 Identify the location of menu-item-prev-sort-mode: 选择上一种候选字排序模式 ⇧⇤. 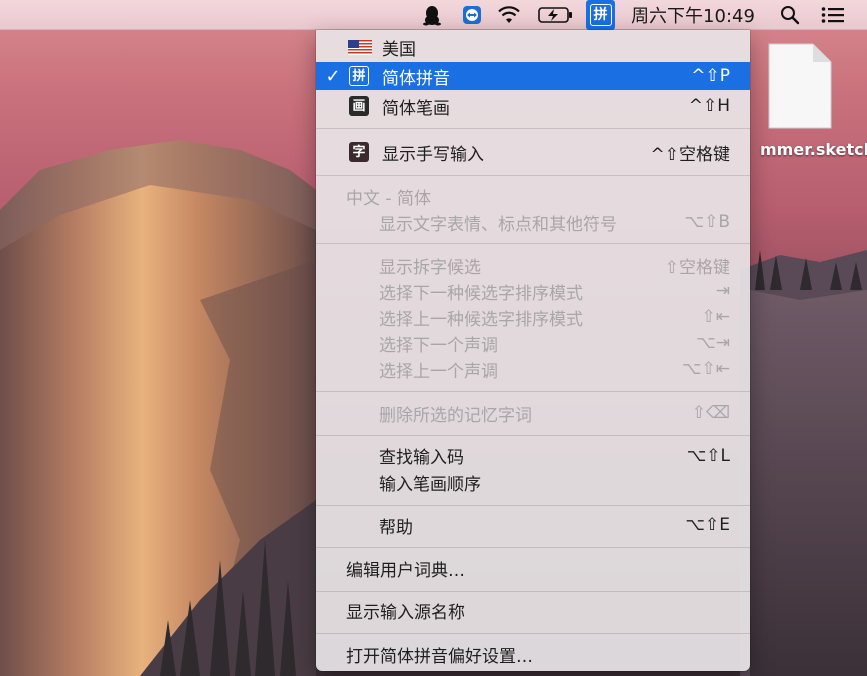
(533, 317).